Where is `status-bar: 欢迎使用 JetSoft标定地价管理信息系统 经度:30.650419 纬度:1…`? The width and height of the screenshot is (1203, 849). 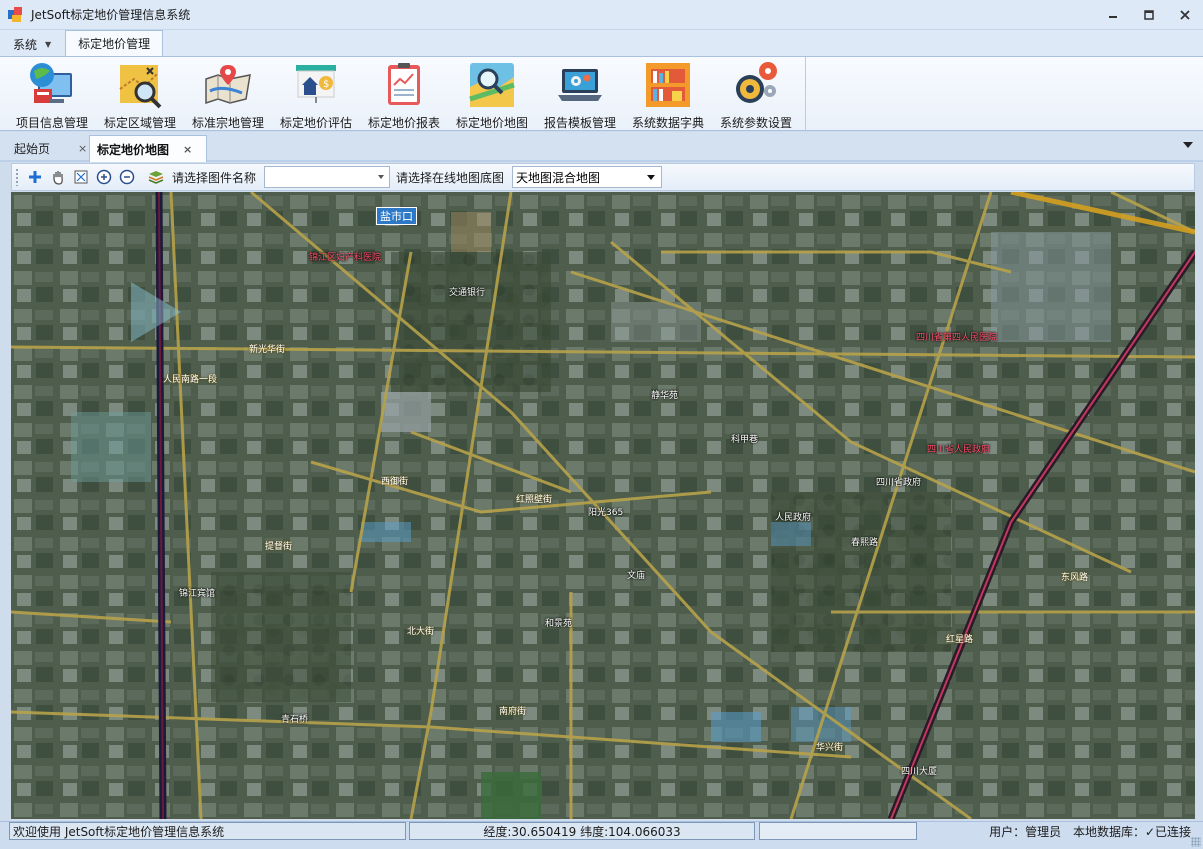 status-bar: 欢迎使用 JetSoft标定地价管理信息系统 经度:30.650419 纬度:1… is located at coordinates (601, 835).